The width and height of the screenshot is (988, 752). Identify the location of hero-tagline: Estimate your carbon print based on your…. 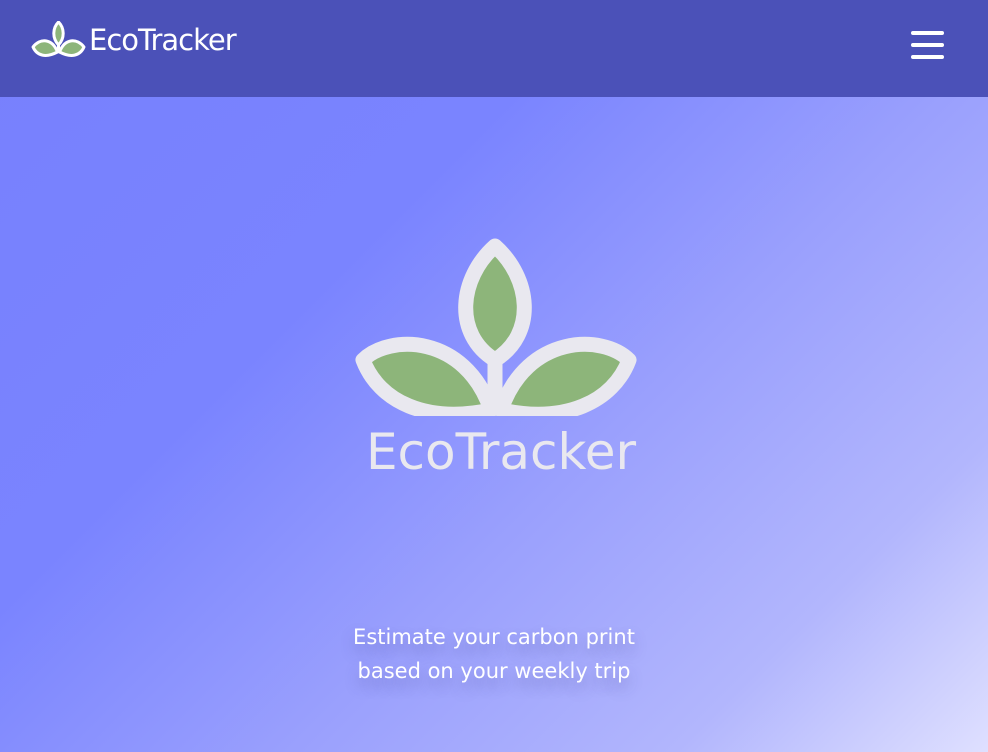
(494, 654).